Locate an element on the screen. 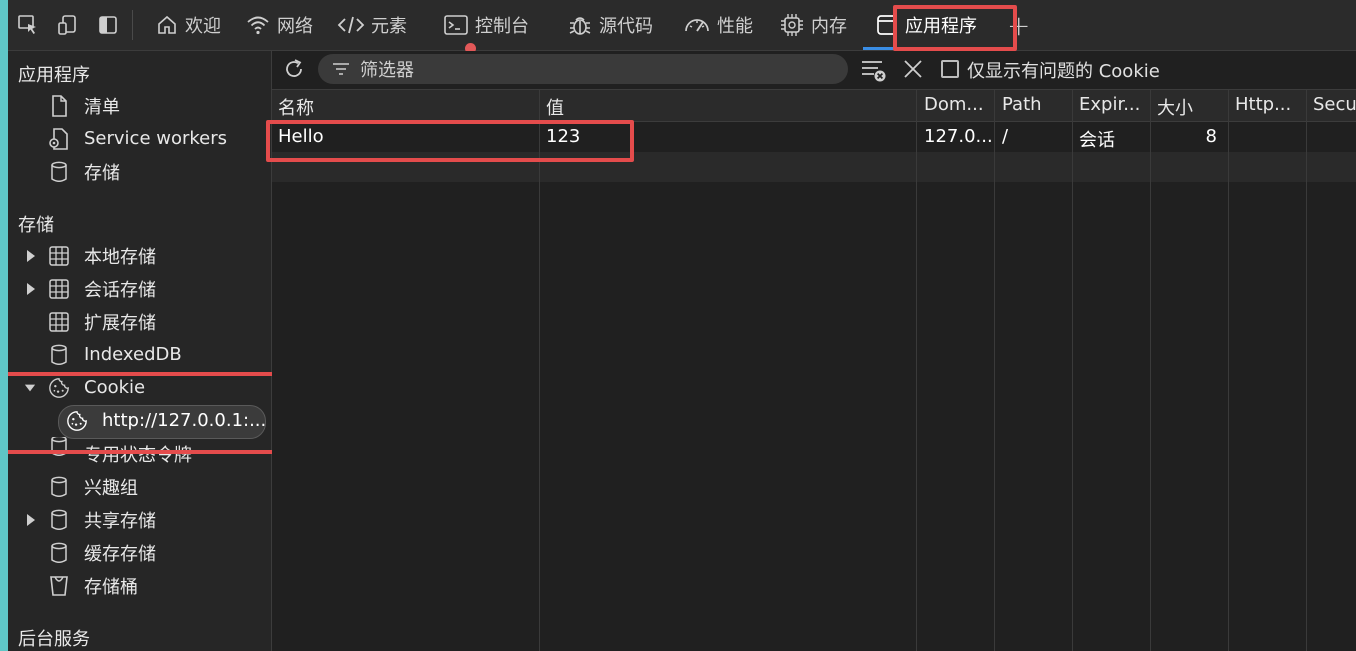 The height and width of the screenshot is (651, 1356). device-emulation-icon is located at coordinates (68, 25).